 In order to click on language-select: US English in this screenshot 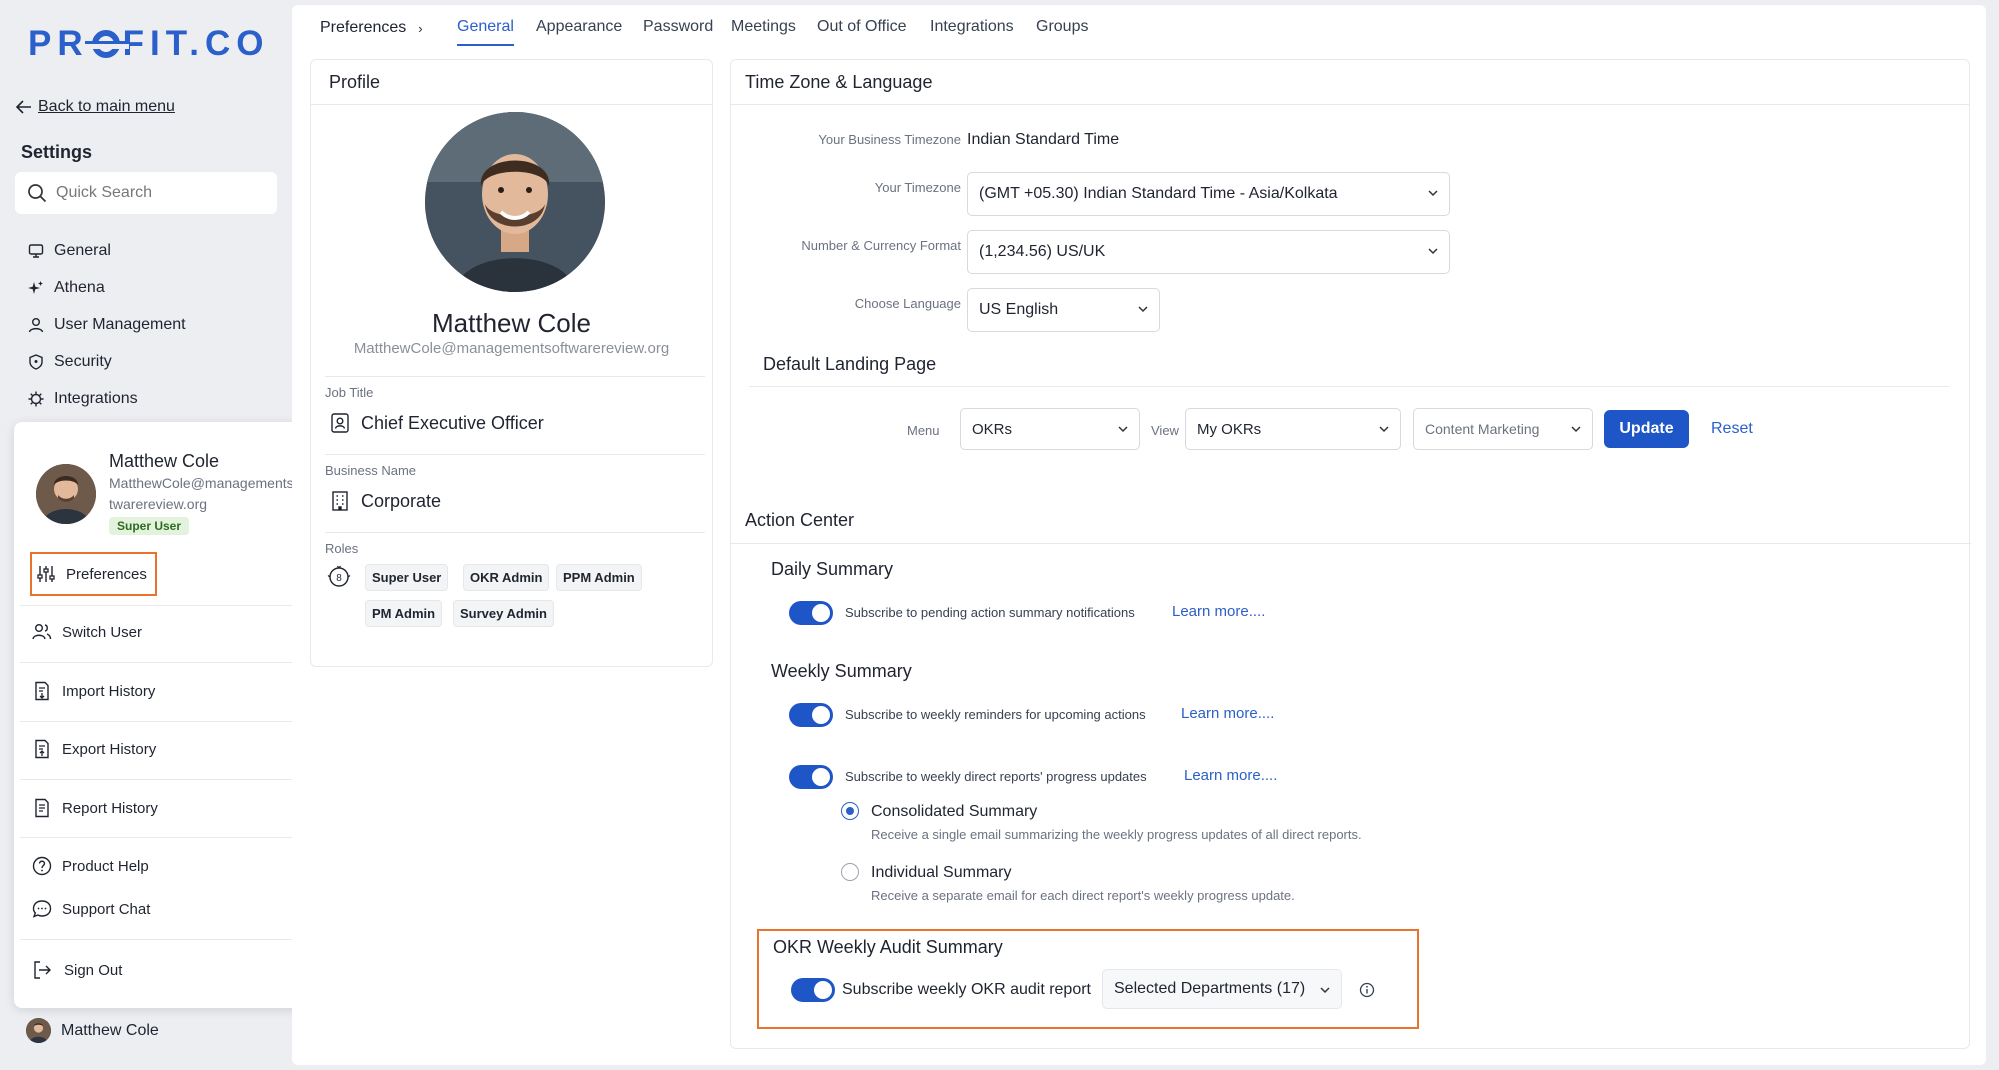, I will do `click(1063, 310)`.